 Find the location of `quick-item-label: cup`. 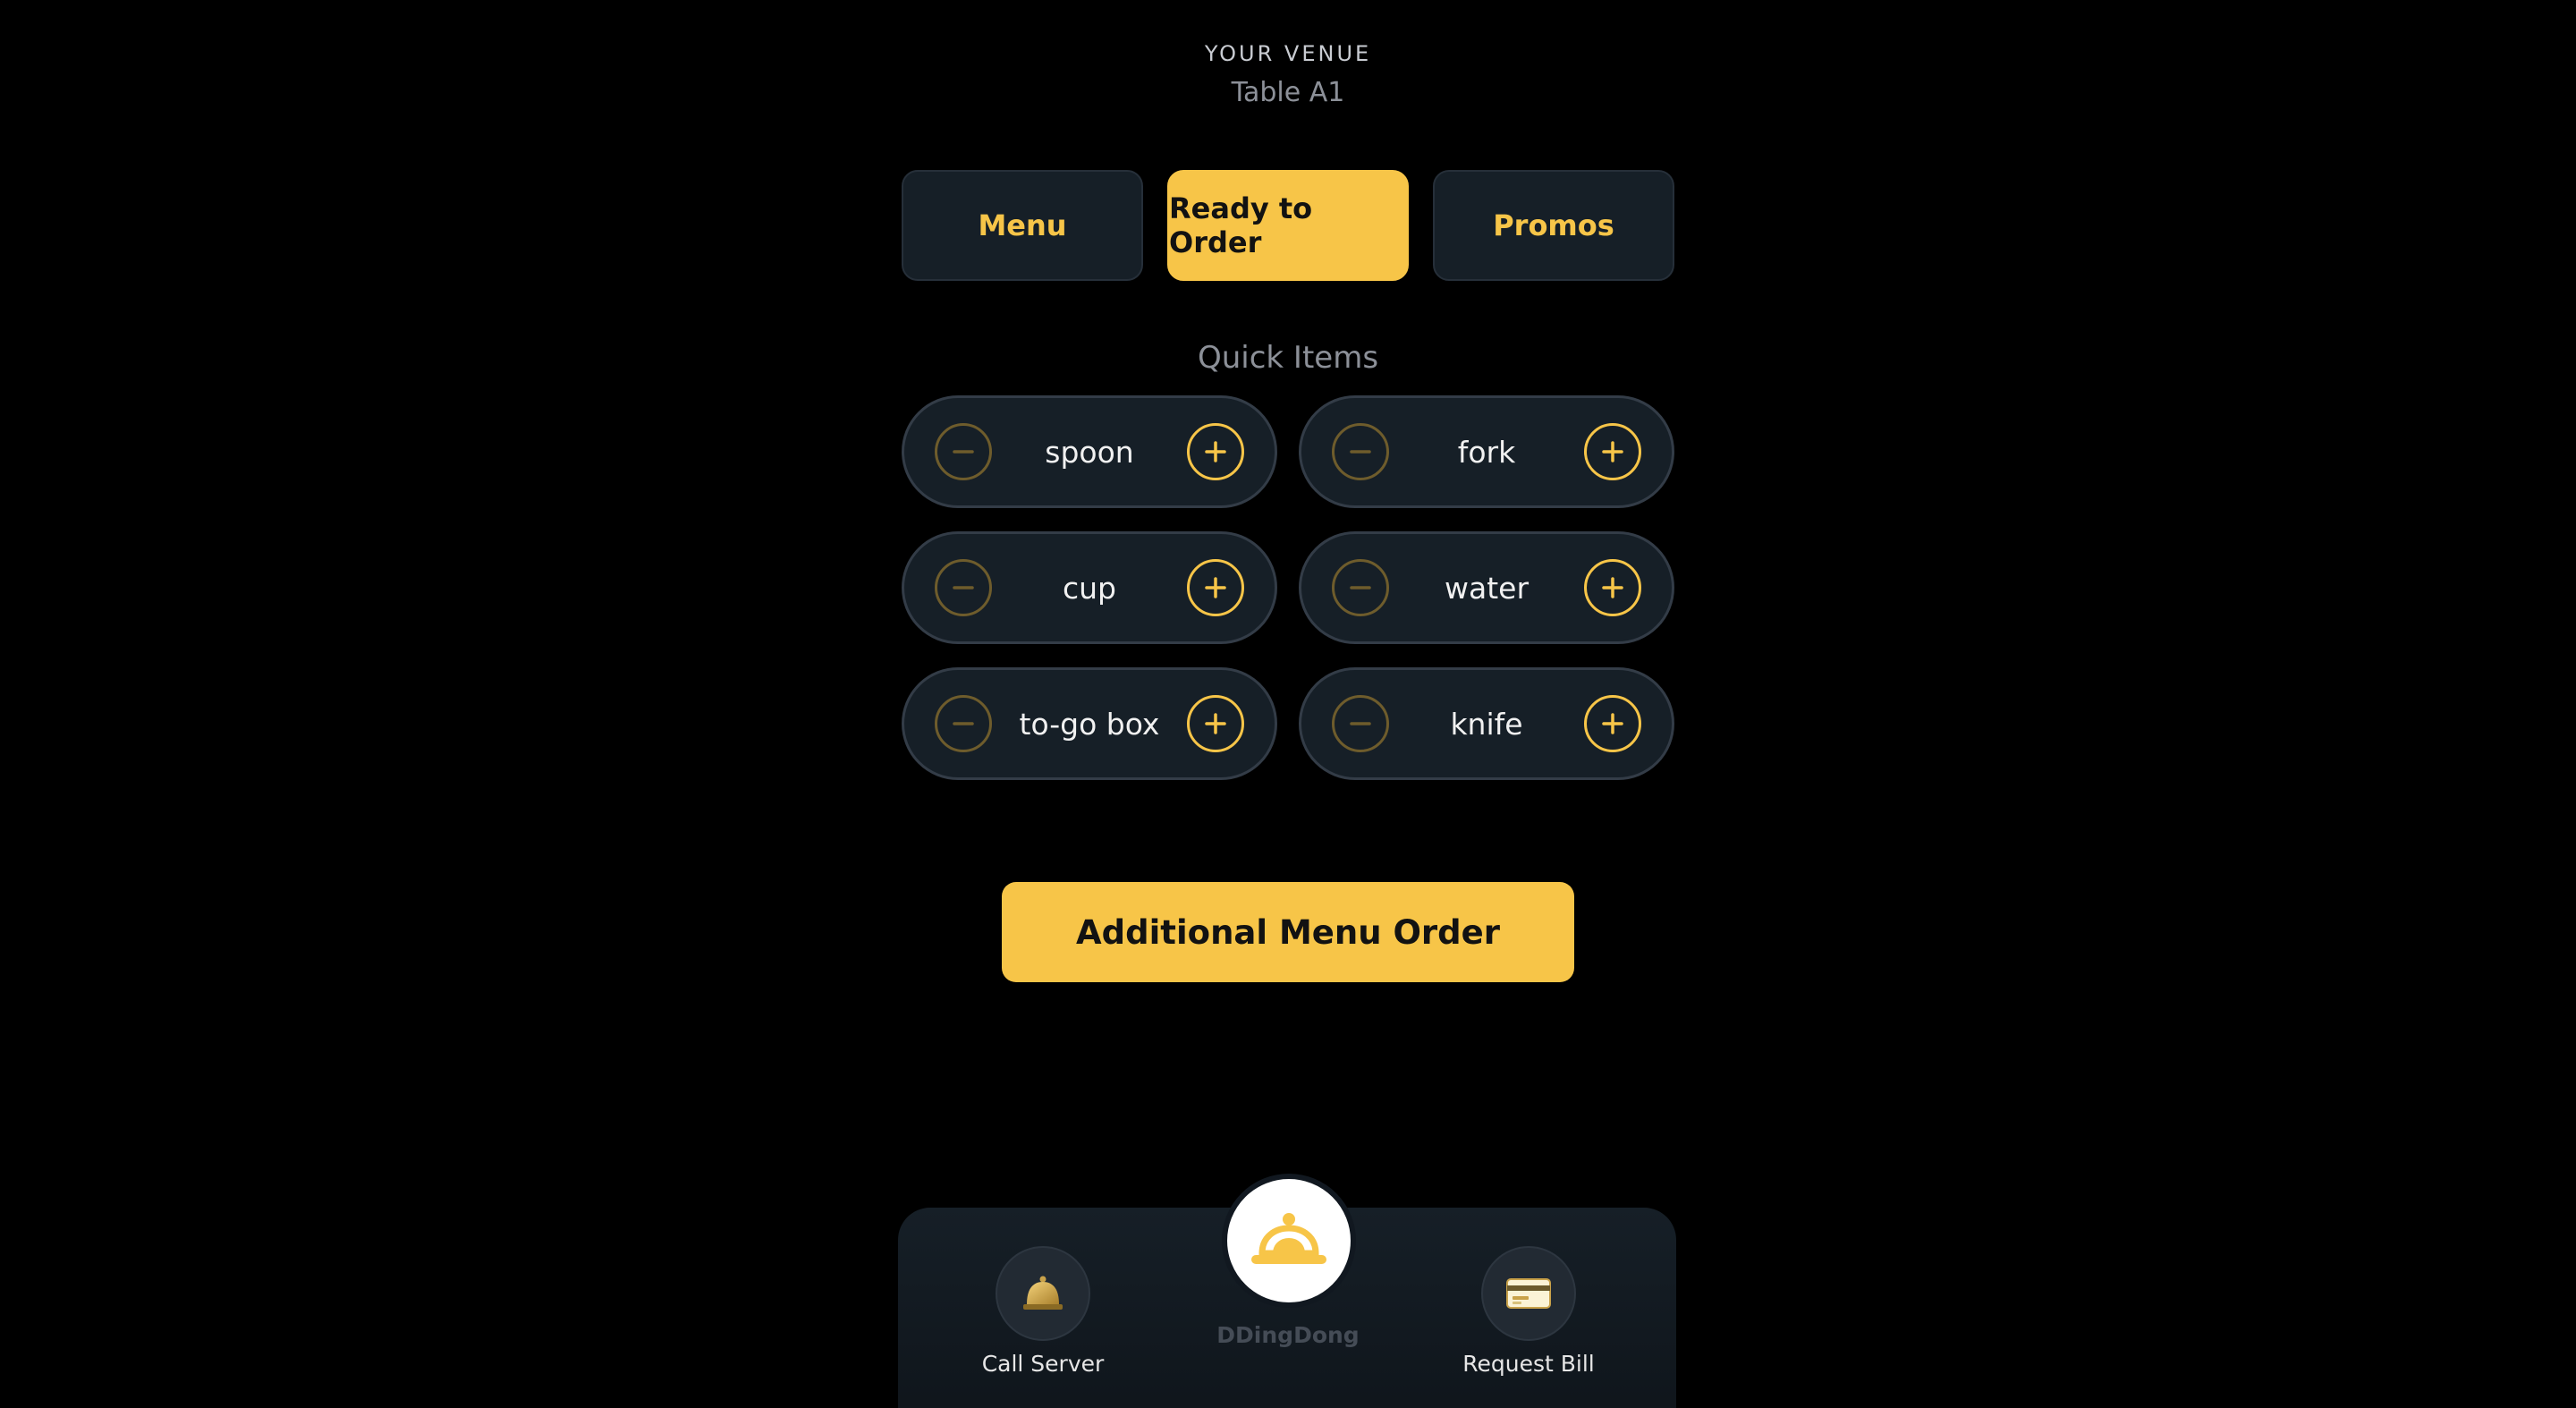

quick-item-label: cup is located at coordinates (1089, 588).